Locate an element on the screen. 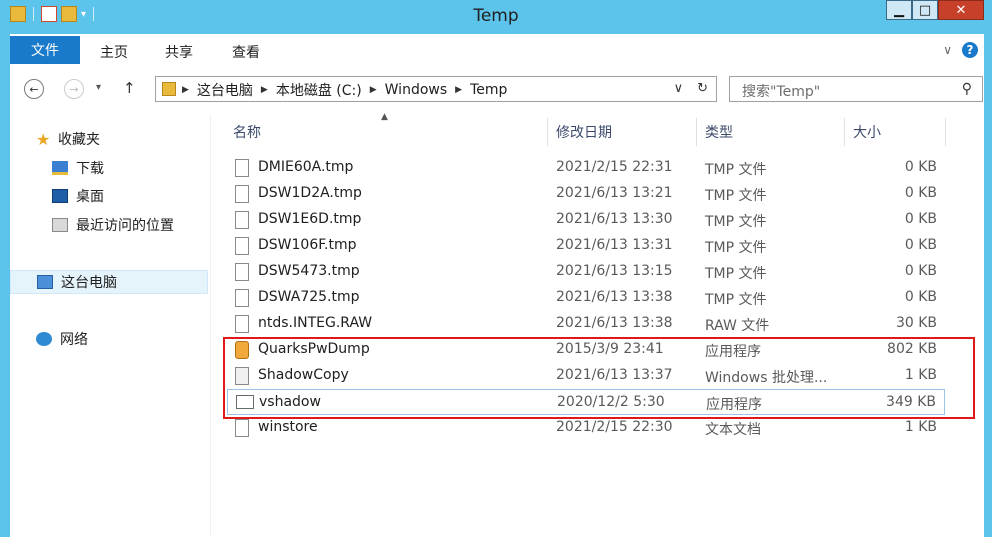 Image resolution: width=992 pixels, height=537 pixels. file-name: DMIE60A.tmp is located at coordinates (306, 167).